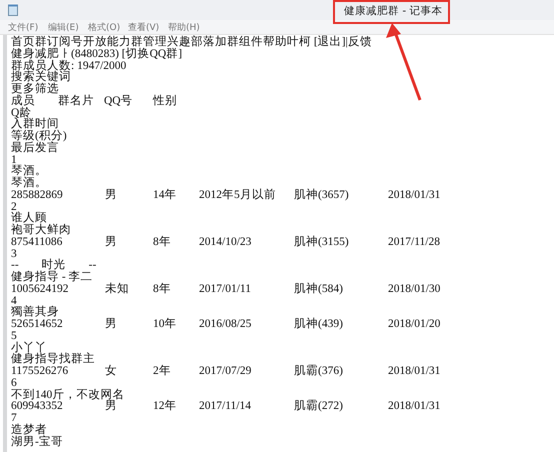  Describe the element at coordinates (191, 42) in the screenshot. I see `text-line: 首页群订阅号开放能力群管理兴趣部落加群组件帮助叶柯 [退出]|反馈` at that location.